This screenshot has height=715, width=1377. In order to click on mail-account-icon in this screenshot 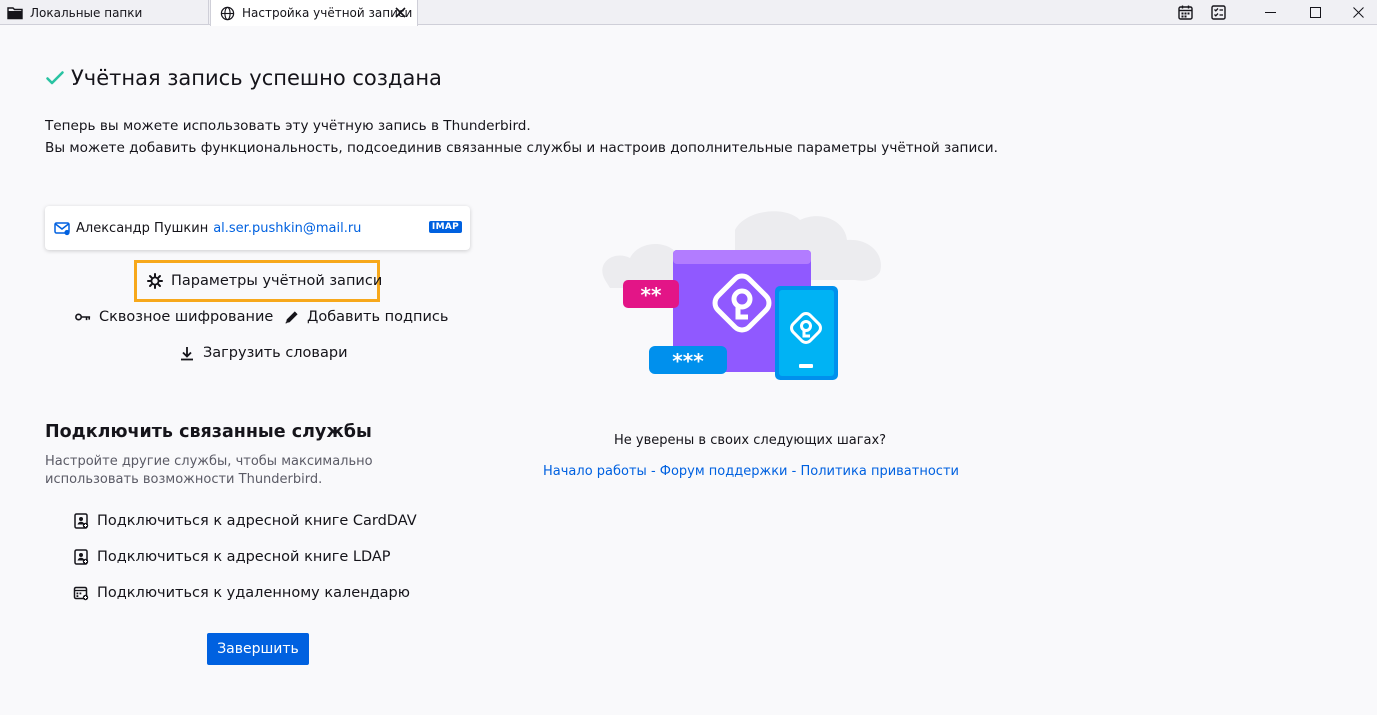, I will do `click(62, 228)`.